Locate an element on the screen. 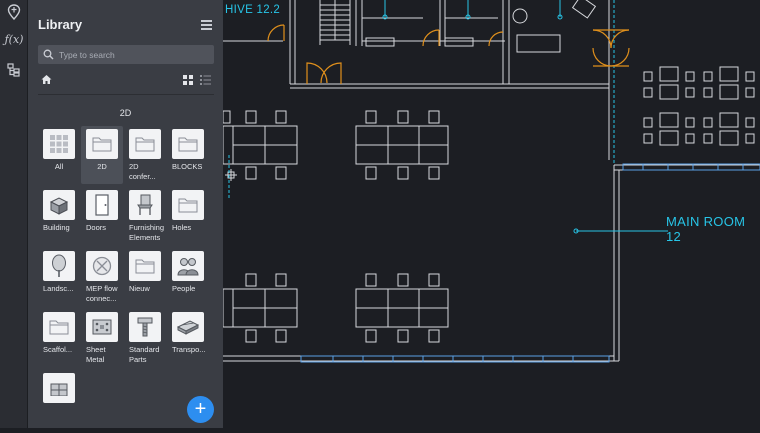 The height and width of the screenshot is (433, 760). library-item-label: Holes is located at coordinates (182, 227).